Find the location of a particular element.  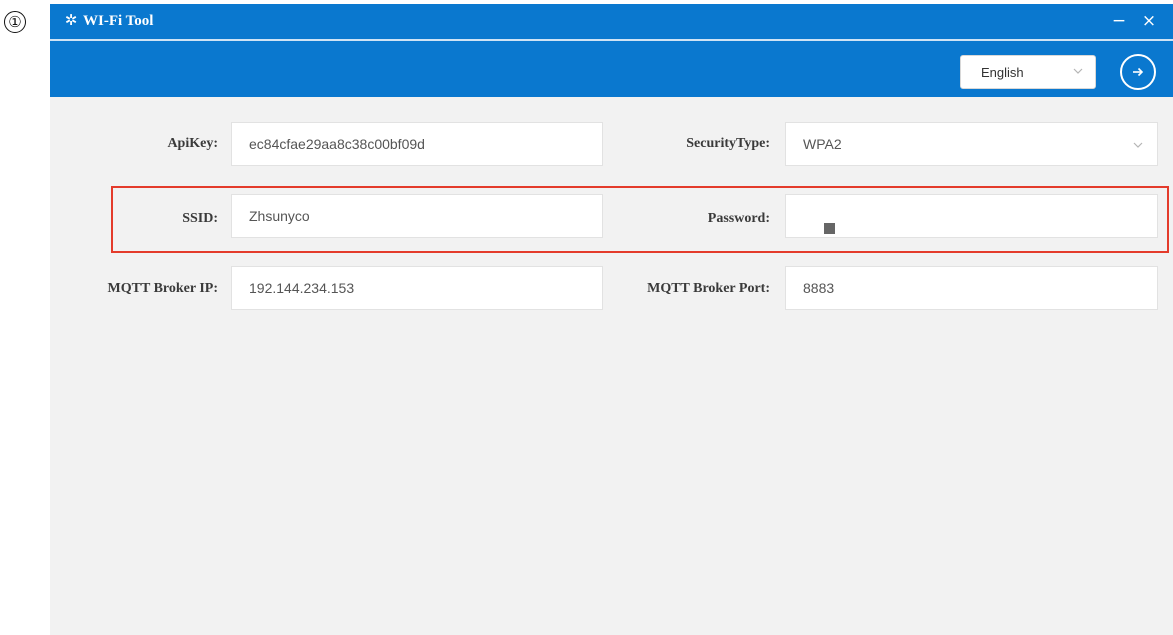

security-type-value: WPA2 is located at coordinates (822, 144).